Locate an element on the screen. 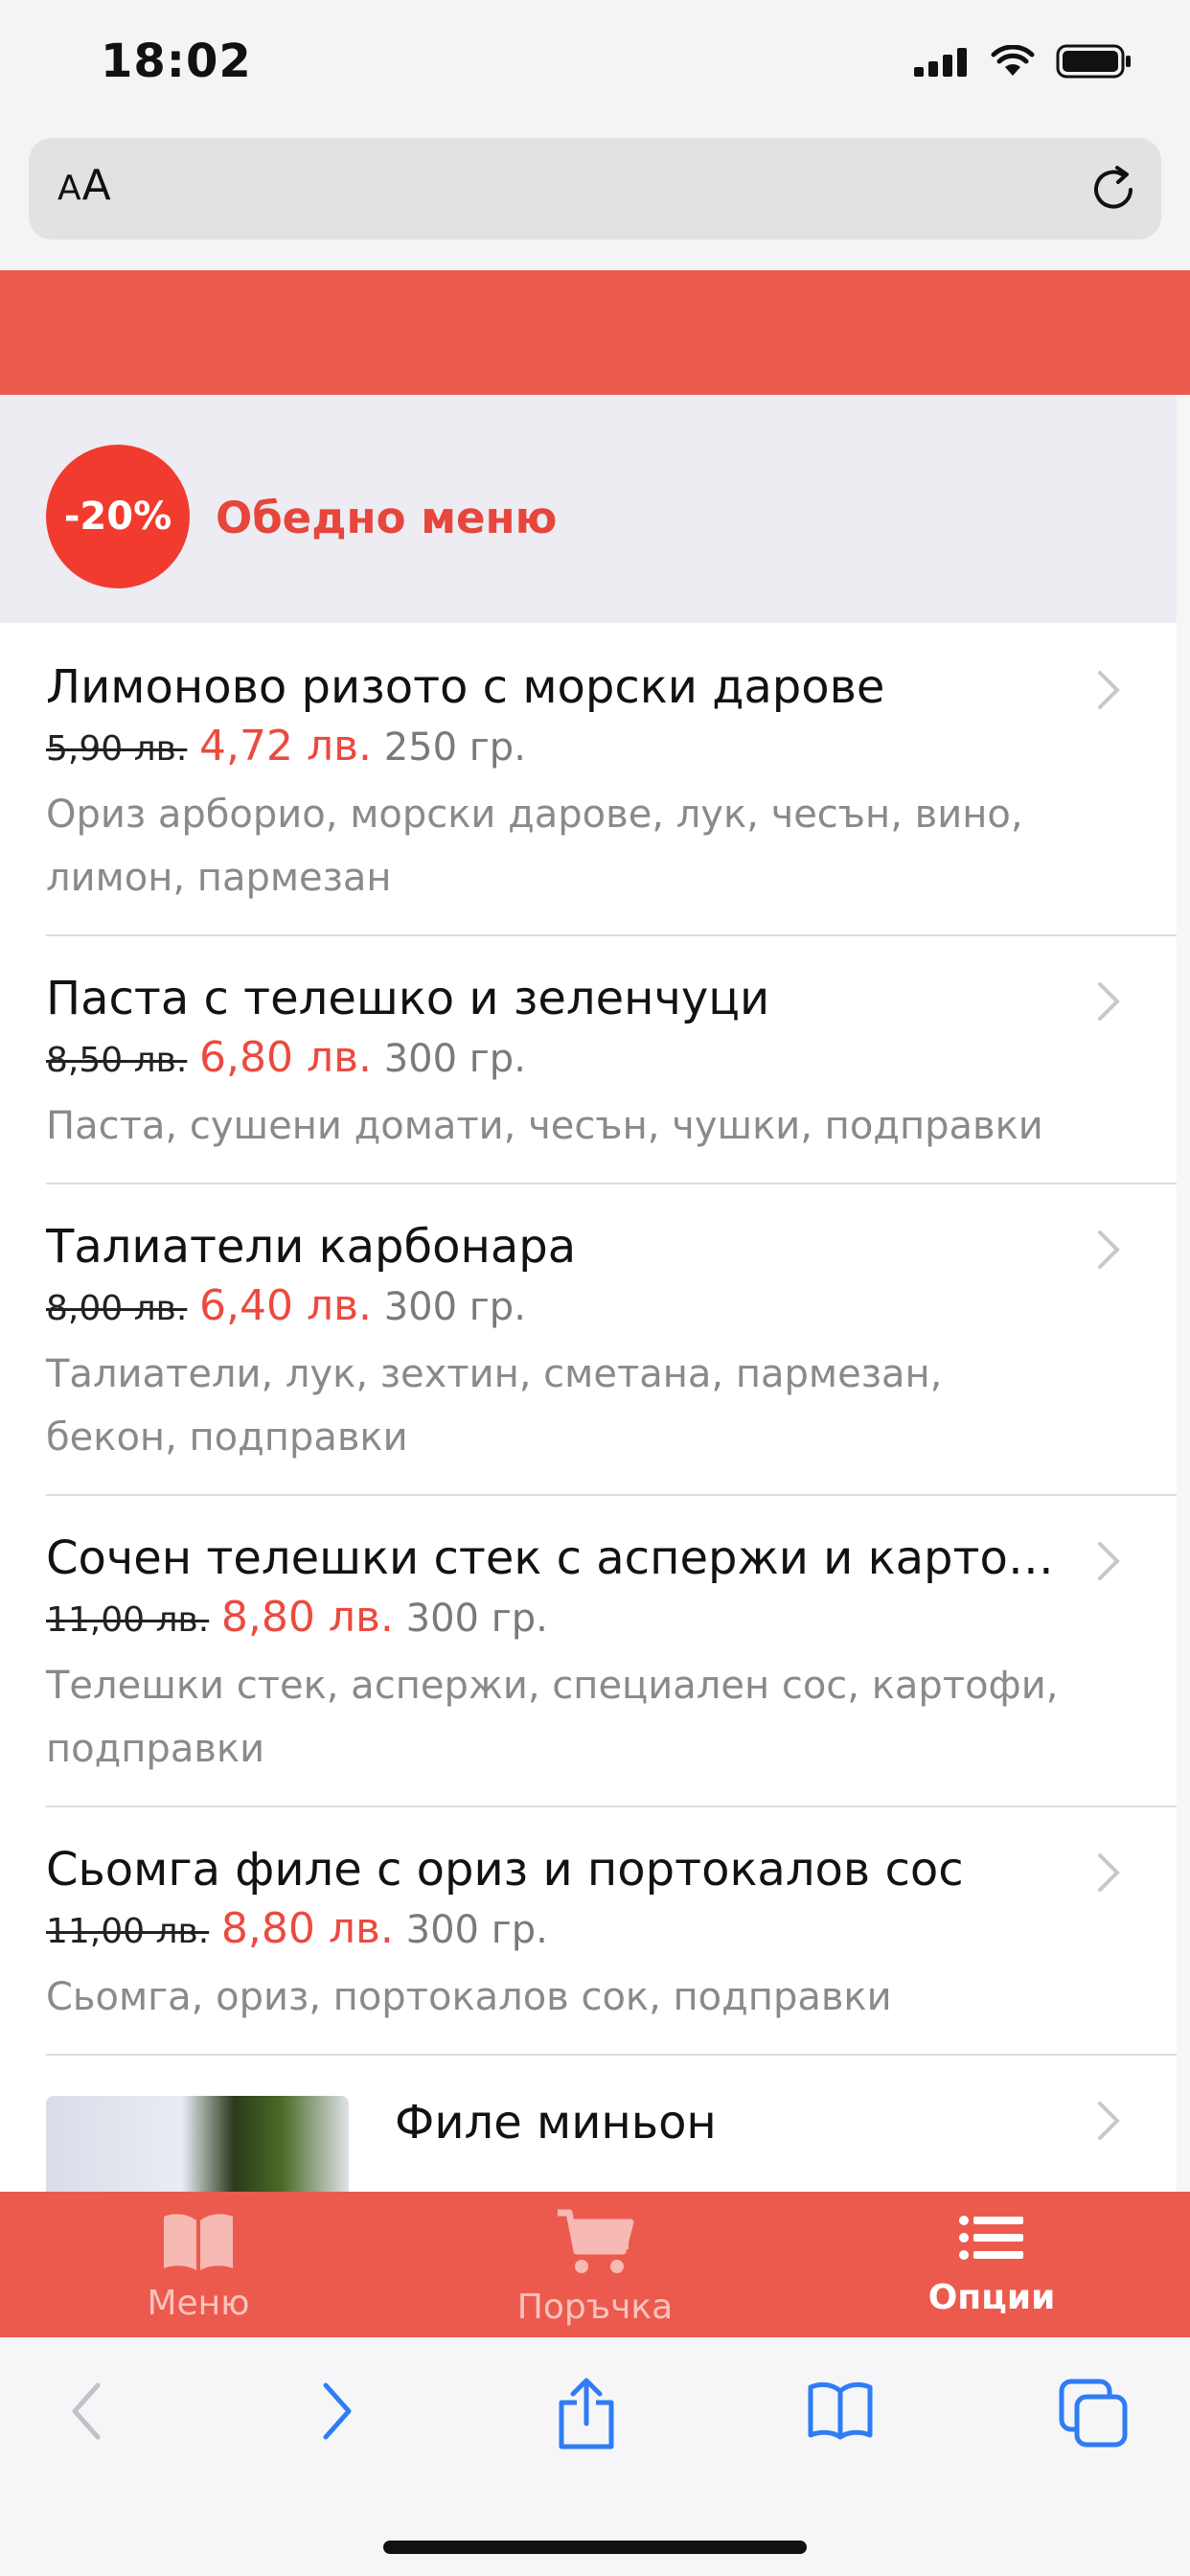 This screenshot has height=2576, width=1190. item-name: Паста с телешко и зеленчуци is located at coordinates (408, 998).